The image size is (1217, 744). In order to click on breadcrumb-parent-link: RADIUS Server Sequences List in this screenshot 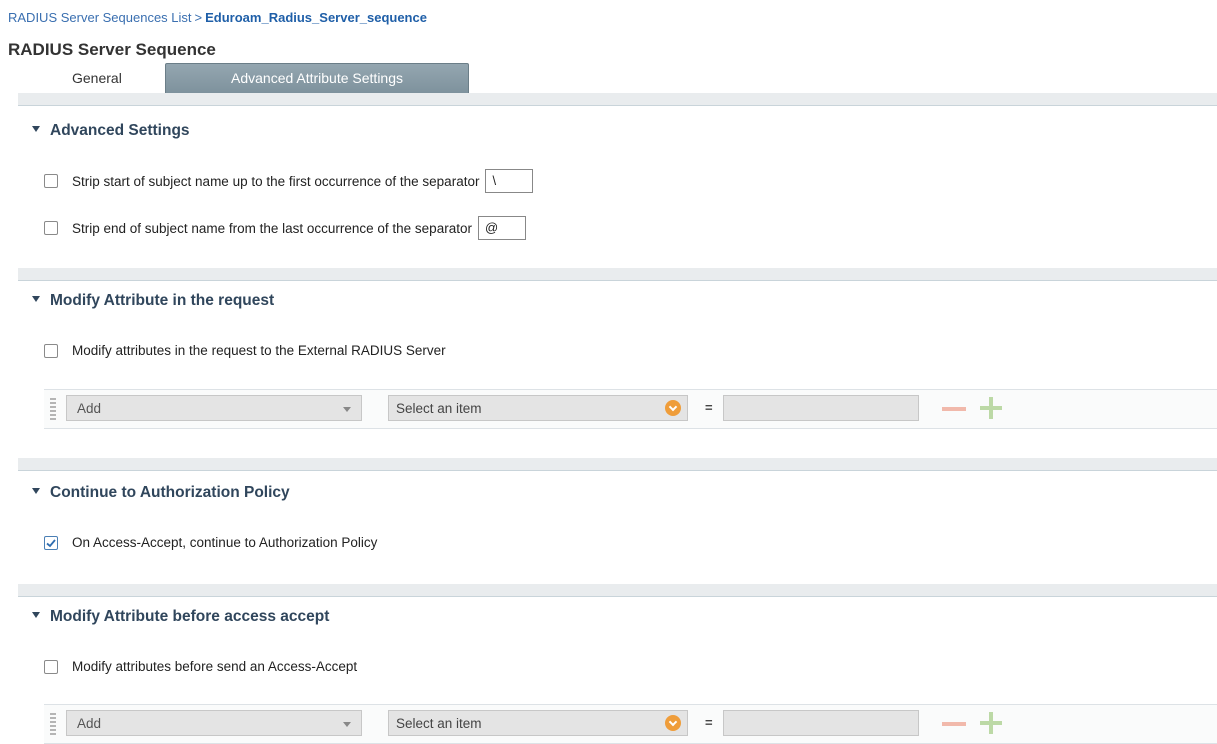, I will do `click(100, 17)`.